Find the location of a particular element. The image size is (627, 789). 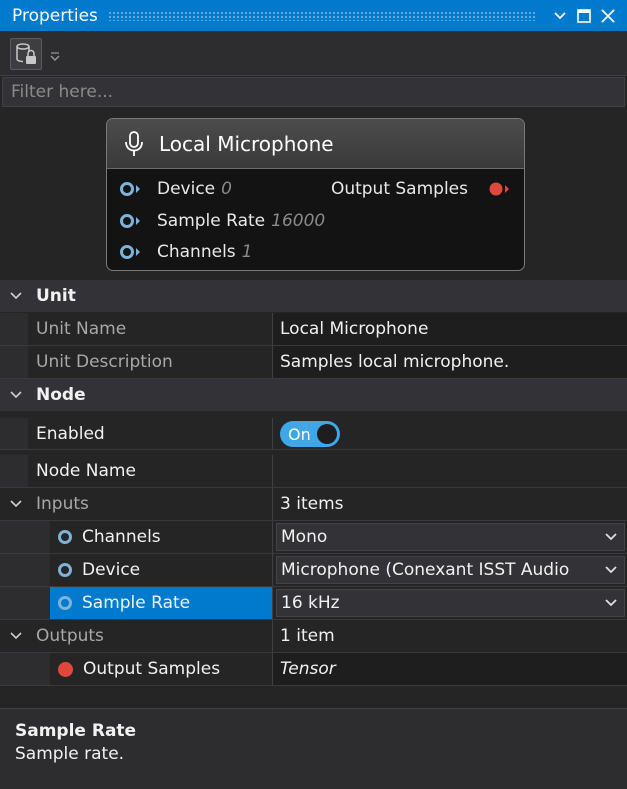

panel-title: Properties is located at coordinates (55, 15).